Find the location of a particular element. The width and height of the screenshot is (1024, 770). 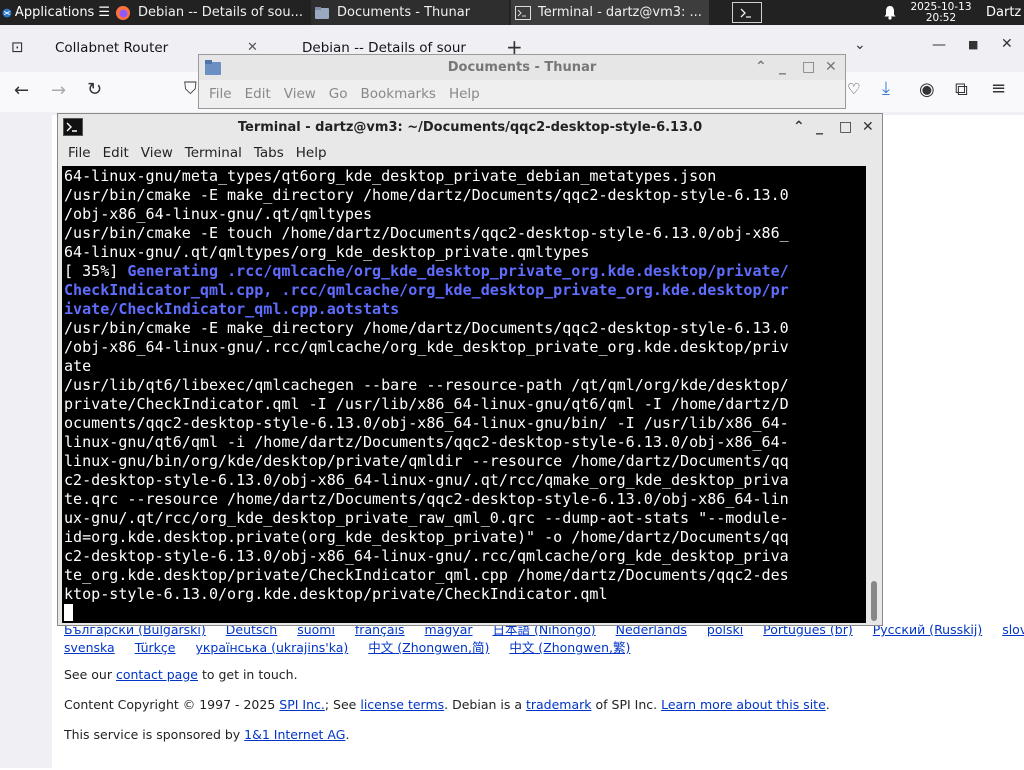

workspace-terminal-icon is located at coordinates (747, 12).